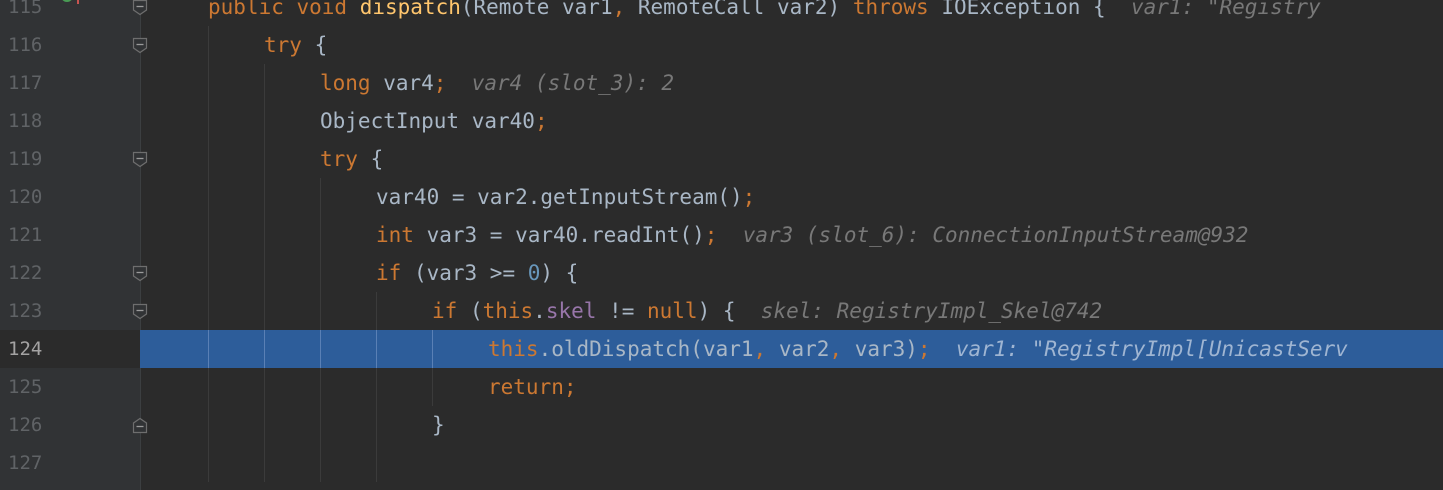  What do you see at coordinates (897, 9) in the screenshot?
I see `code-token: throws` at bounding box center [897, 9].